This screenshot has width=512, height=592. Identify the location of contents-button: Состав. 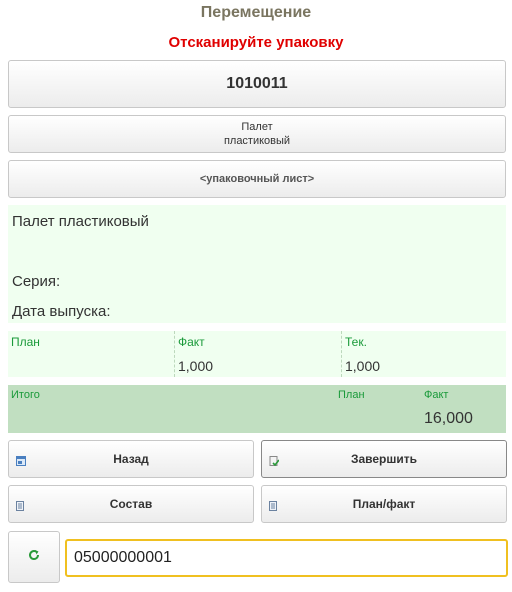
(131, 504).